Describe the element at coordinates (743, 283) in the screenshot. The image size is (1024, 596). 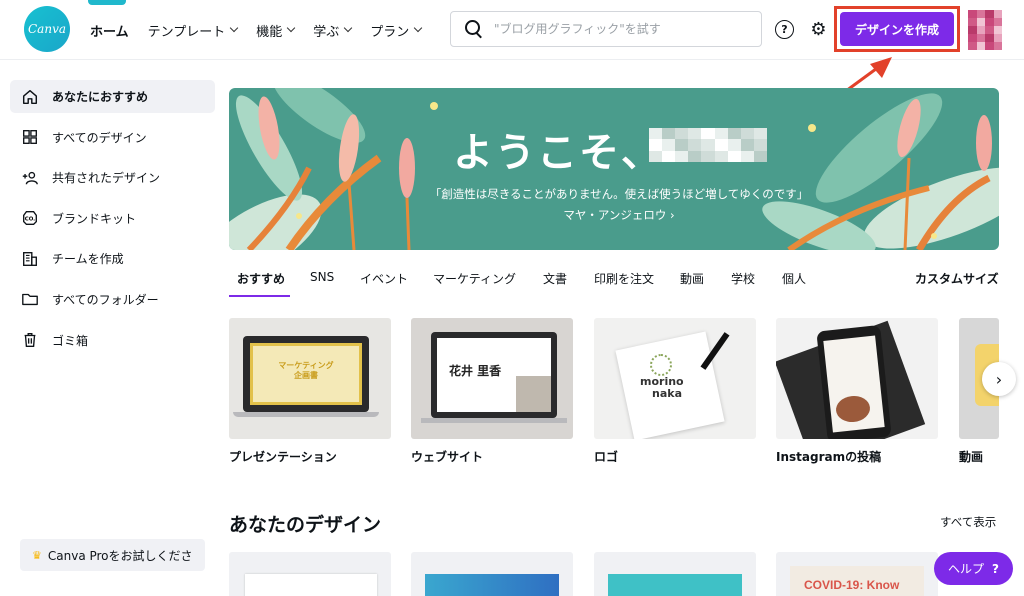
I see `tab-school: 学校` at that location.